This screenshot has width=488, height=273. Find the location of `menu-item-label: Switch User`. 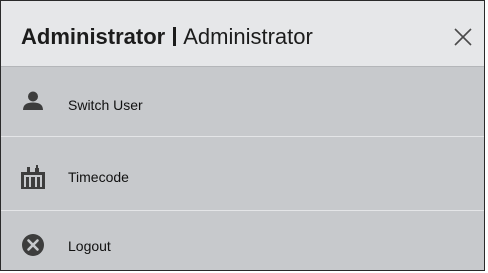

menu-item-label: Switch User is located at coordinates (105, 105).